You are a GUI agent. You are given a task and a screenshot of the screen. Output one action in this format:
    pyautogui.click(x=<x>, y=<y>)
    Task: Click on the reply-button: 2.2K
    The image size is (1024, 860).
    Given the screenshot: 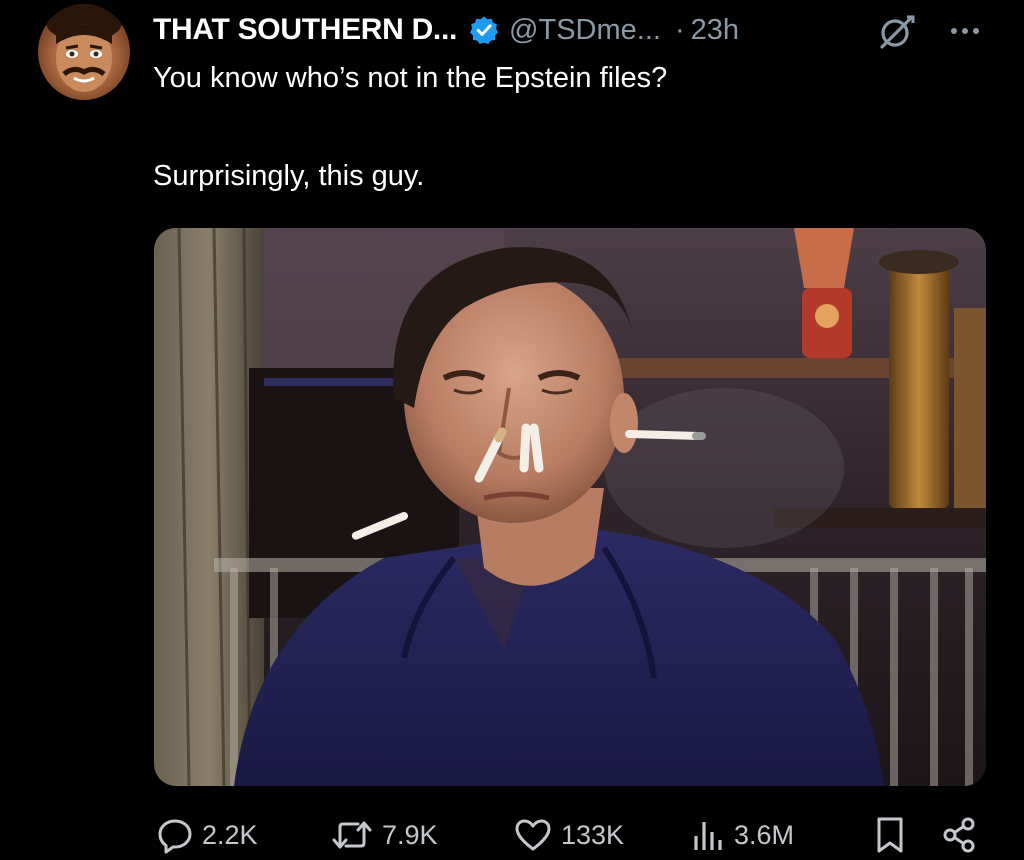 What is the action you would take?
    pyautogui.click(x=207, y=835)
    